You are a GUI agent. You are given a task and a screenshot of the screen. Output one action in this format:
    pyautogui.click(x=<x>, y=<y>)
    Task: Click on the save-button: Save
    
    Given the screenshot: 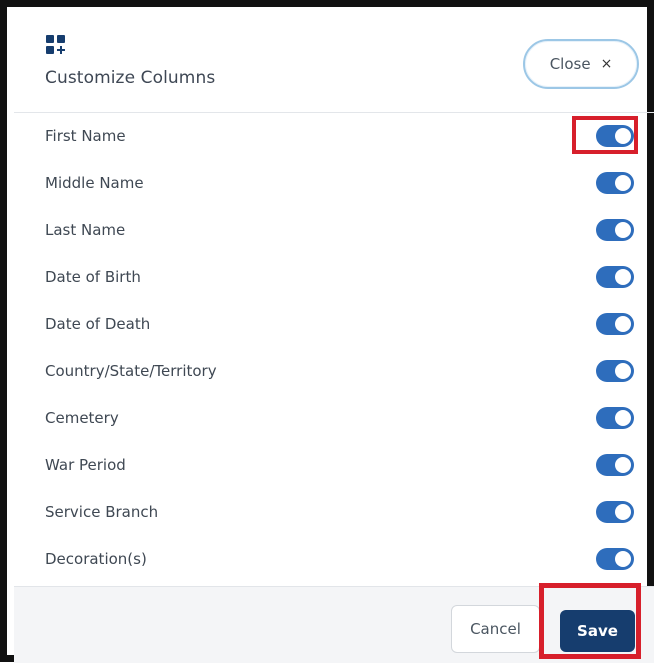 What is the action you would take?
    pyautogui.click(x=597, y=631)
    